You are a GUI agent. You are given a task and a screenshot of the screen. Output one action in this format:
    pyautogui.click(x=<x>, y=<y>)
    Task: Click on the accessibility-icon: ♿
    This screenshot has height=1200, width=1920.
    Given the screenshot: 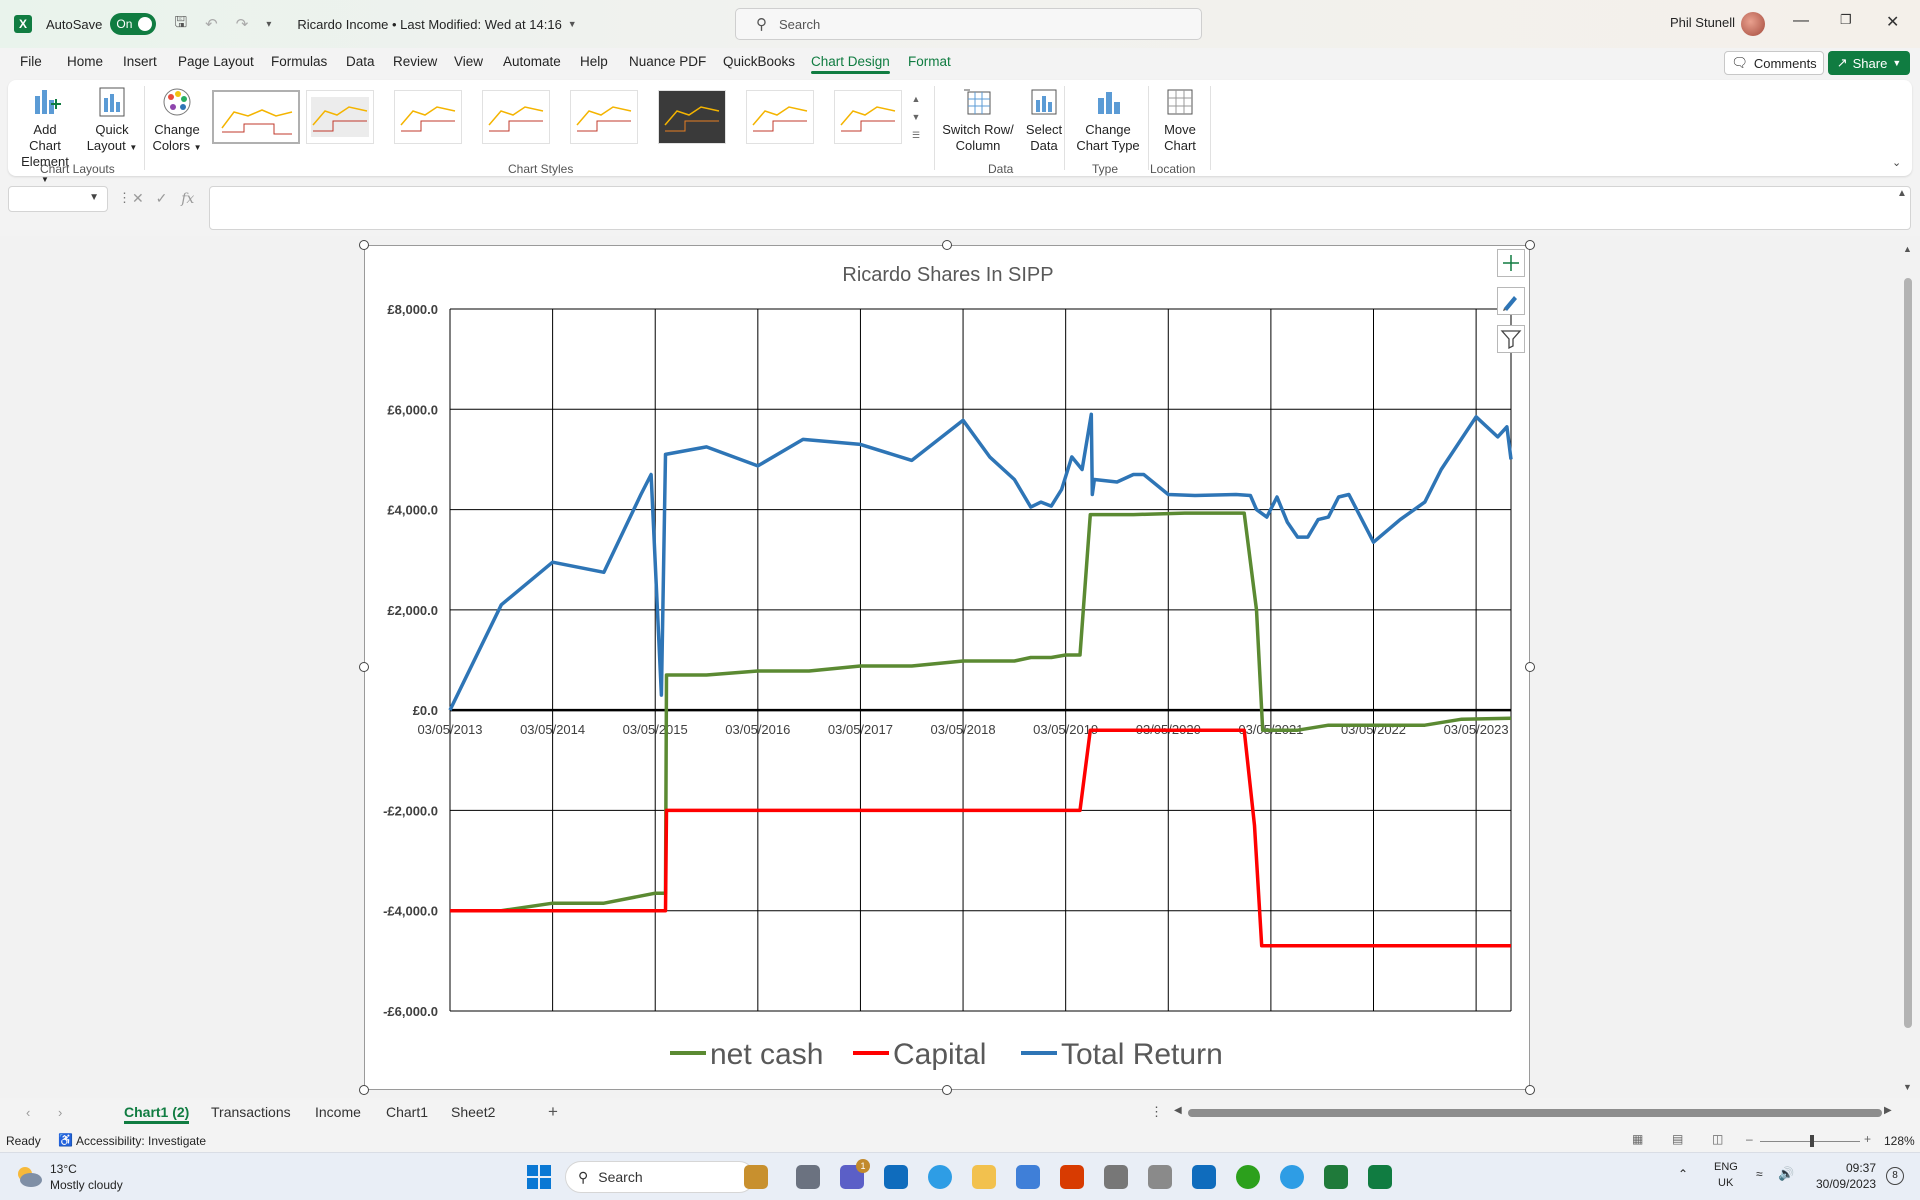 What is the action you would take?
    pyautogui.click(x=65, y=1140)
    